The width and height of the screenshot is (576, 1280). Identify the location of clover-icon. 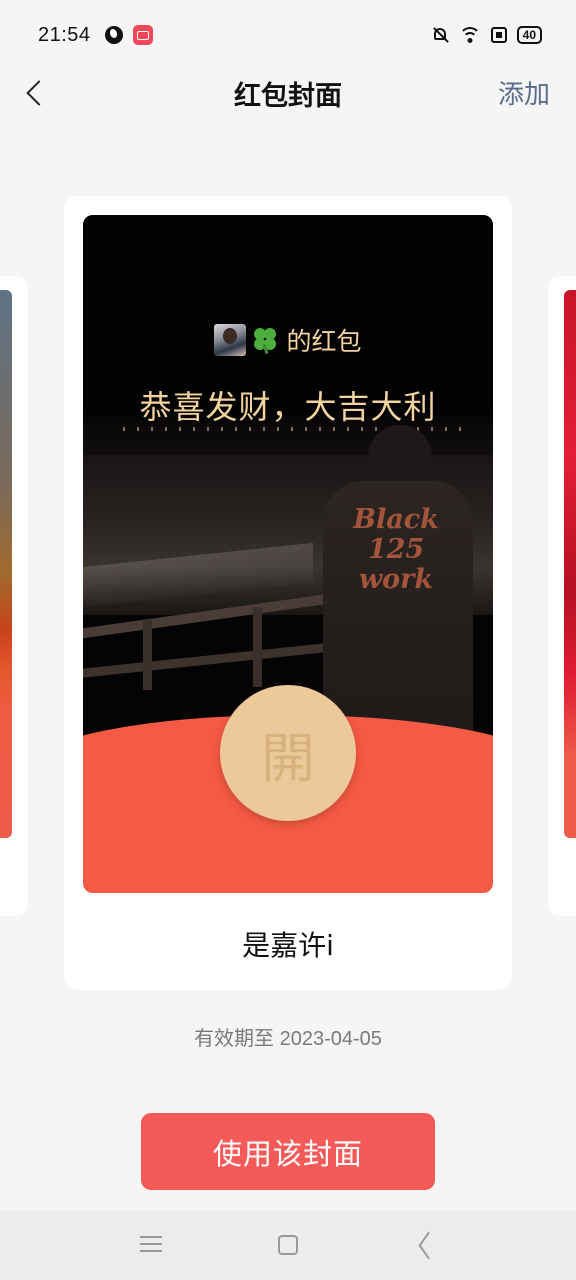
(266, 340).